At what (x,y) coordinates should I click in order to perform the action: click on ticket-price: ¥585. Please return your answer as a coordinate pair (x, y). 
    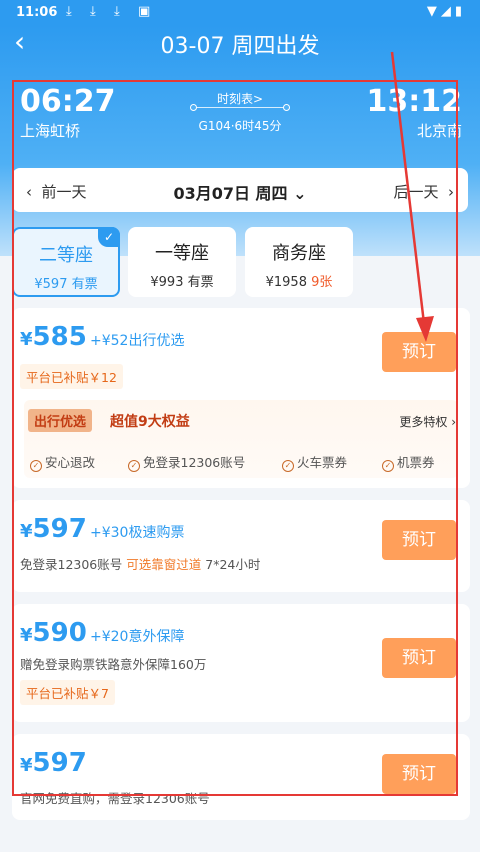
    Looking at the image, I should click on (53, 337).